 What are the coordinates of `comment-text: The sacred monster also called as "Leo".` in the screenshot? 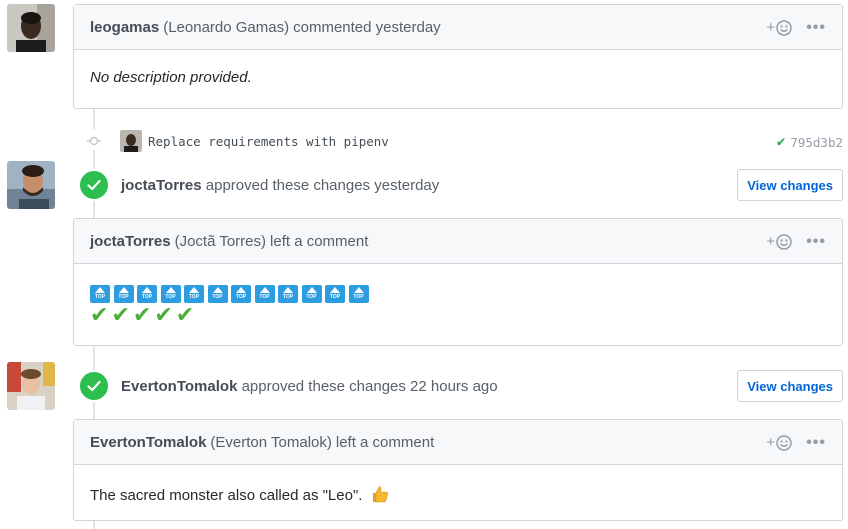 It's located at (226, 495).